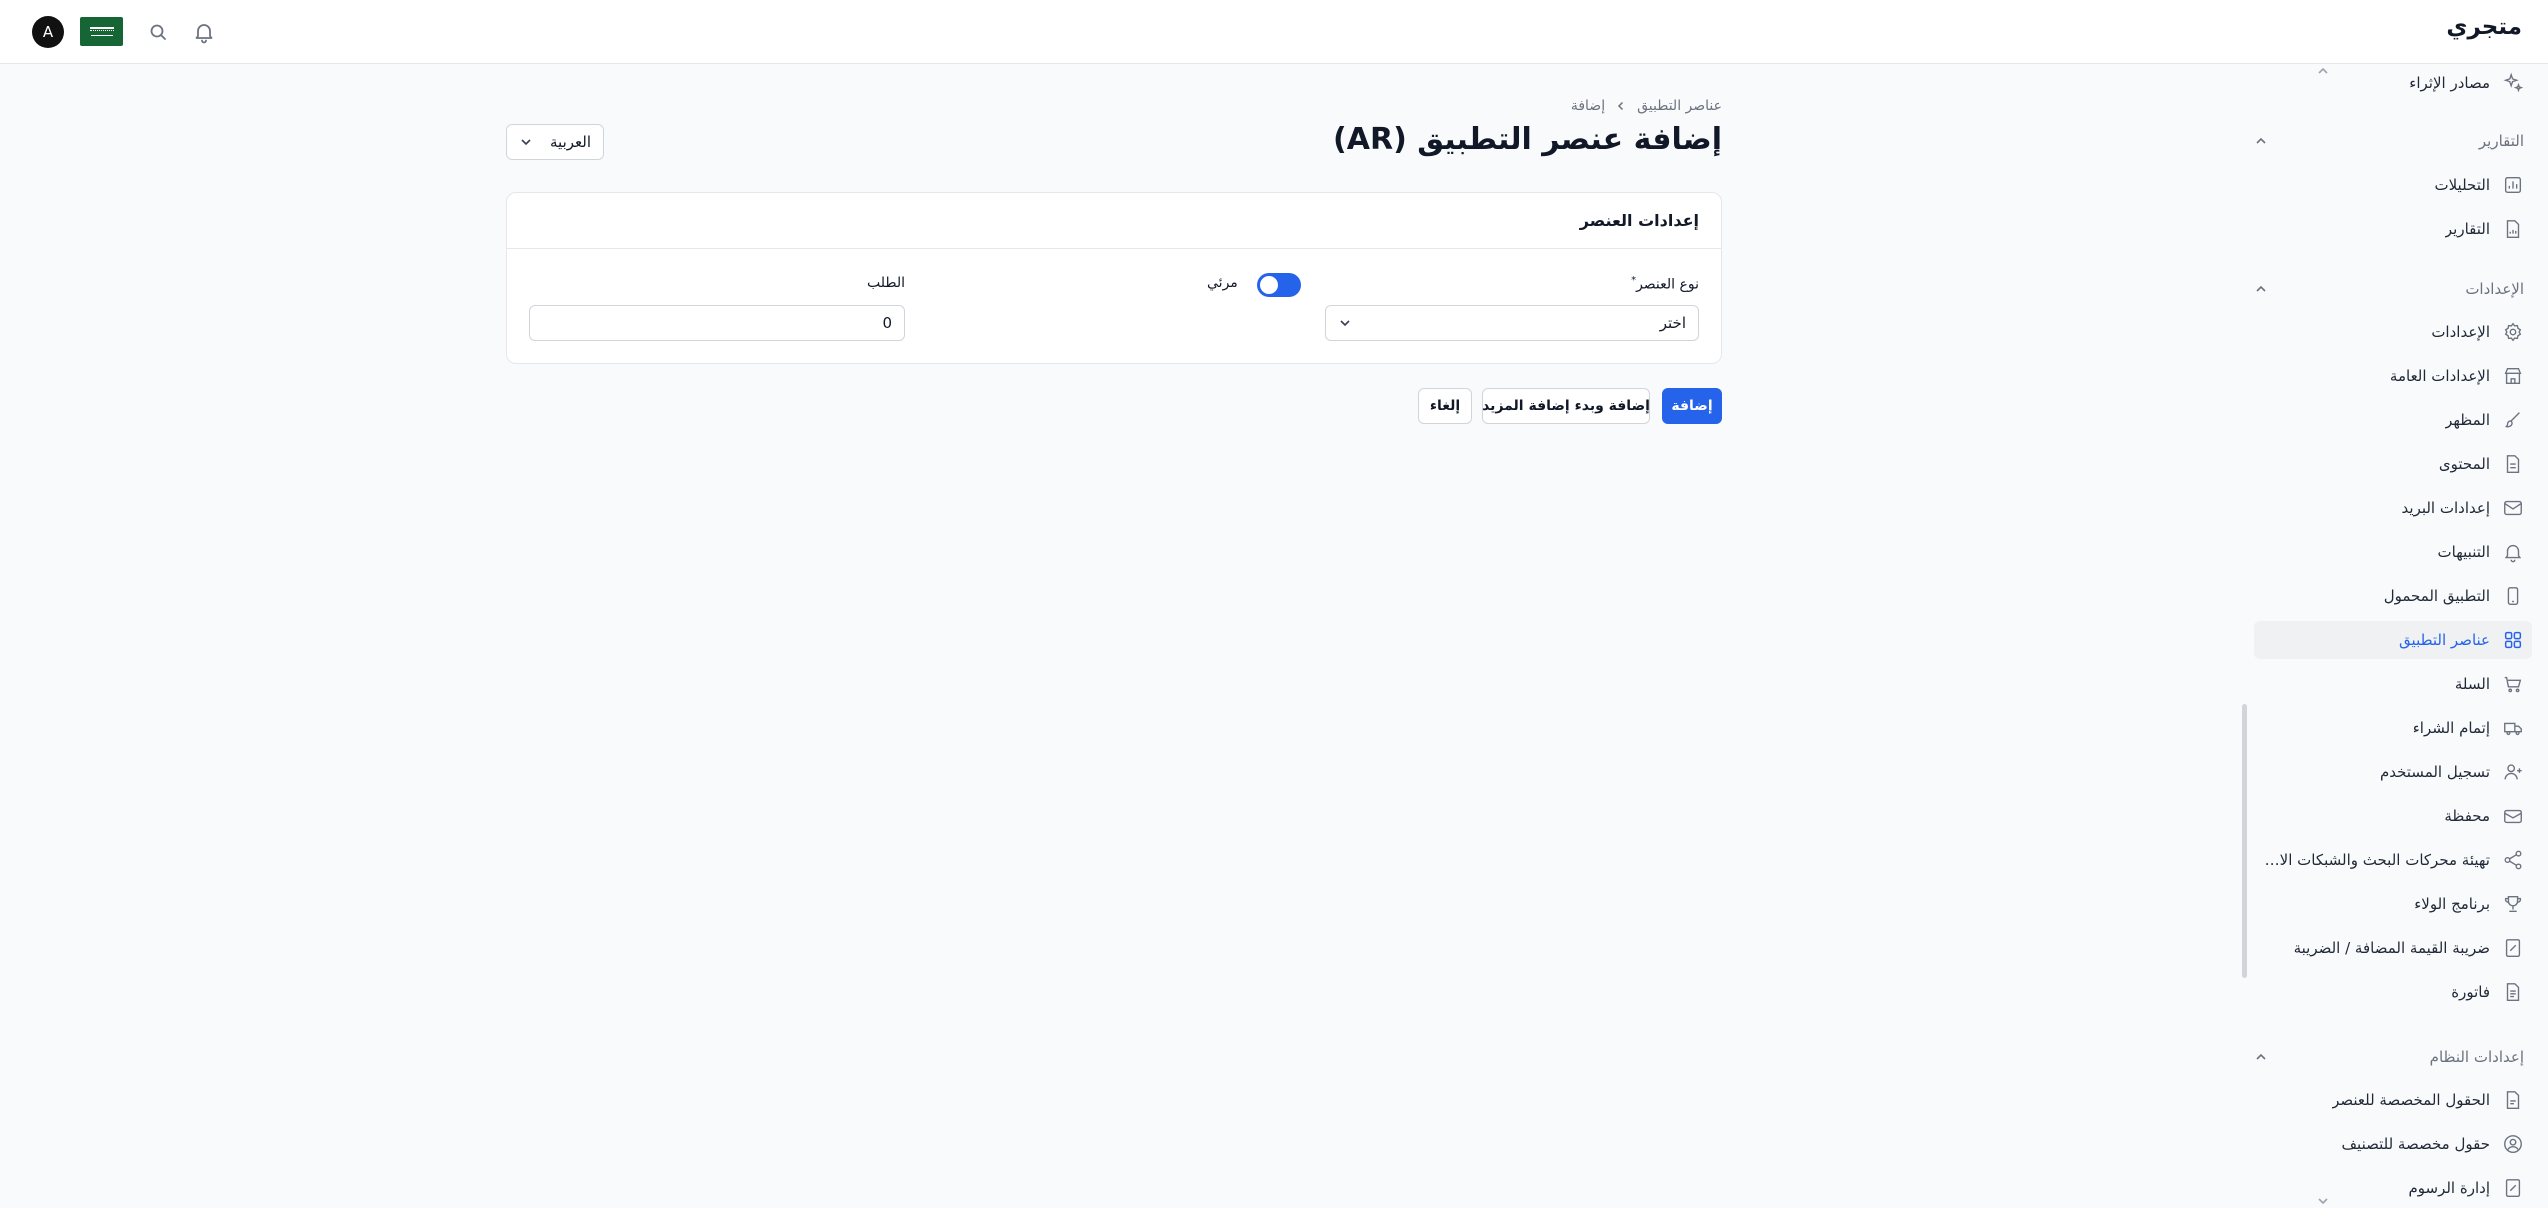  Describe the element at coordinates (1667, 284) in the screenshot. I see `element-type-label-text: نوع العنصر` at that location.